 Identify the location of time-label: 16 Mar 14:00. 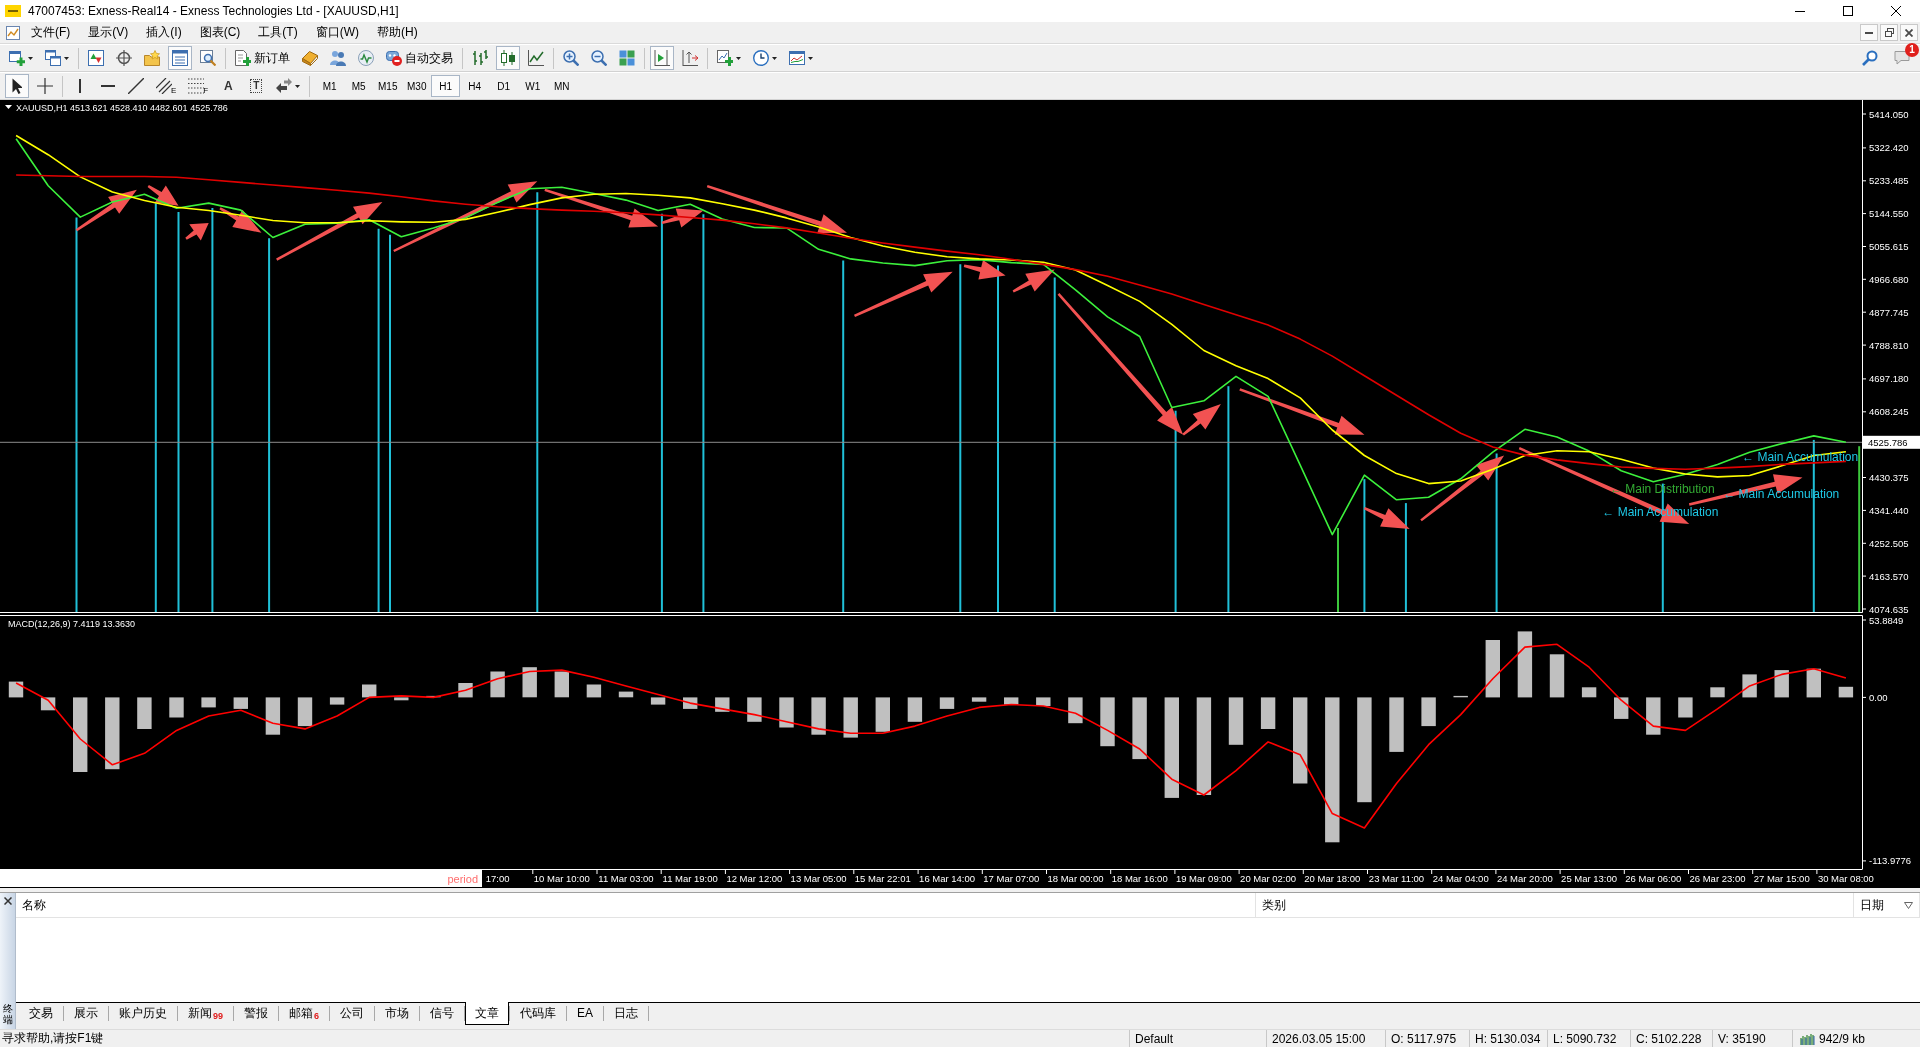
(947, 878).